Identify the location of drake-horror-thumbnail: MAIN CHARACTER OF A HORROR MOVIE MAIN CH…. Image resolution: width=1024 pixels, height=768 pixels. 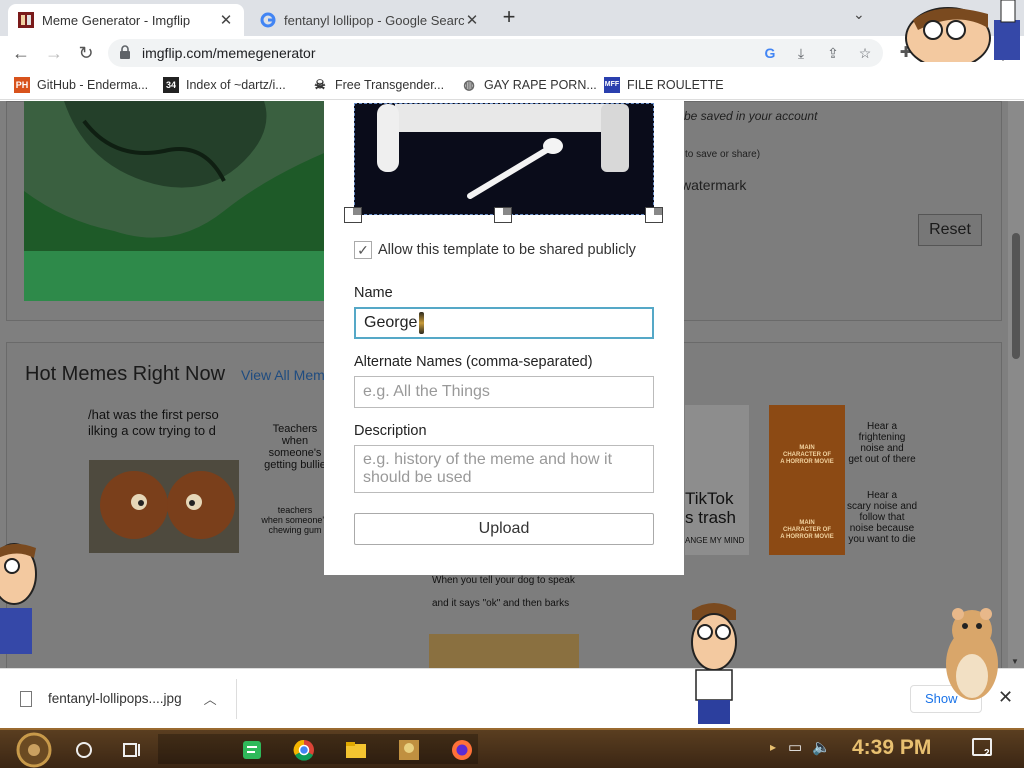
(807, 480).